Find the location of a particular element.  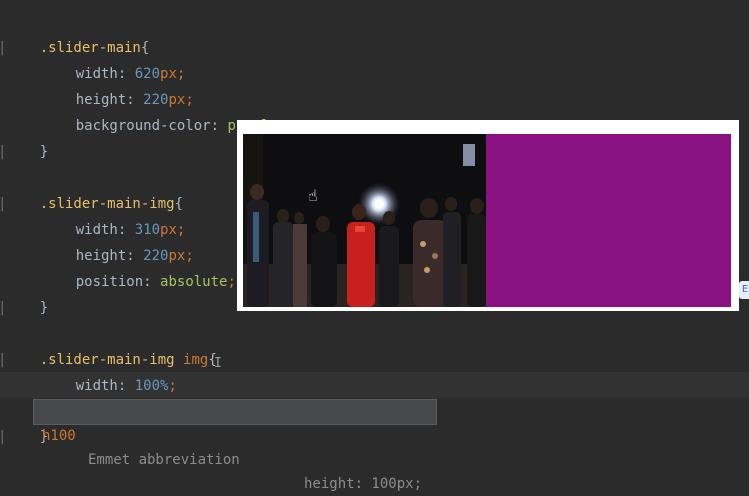

css-property: position is located at coordinates (109, 282).